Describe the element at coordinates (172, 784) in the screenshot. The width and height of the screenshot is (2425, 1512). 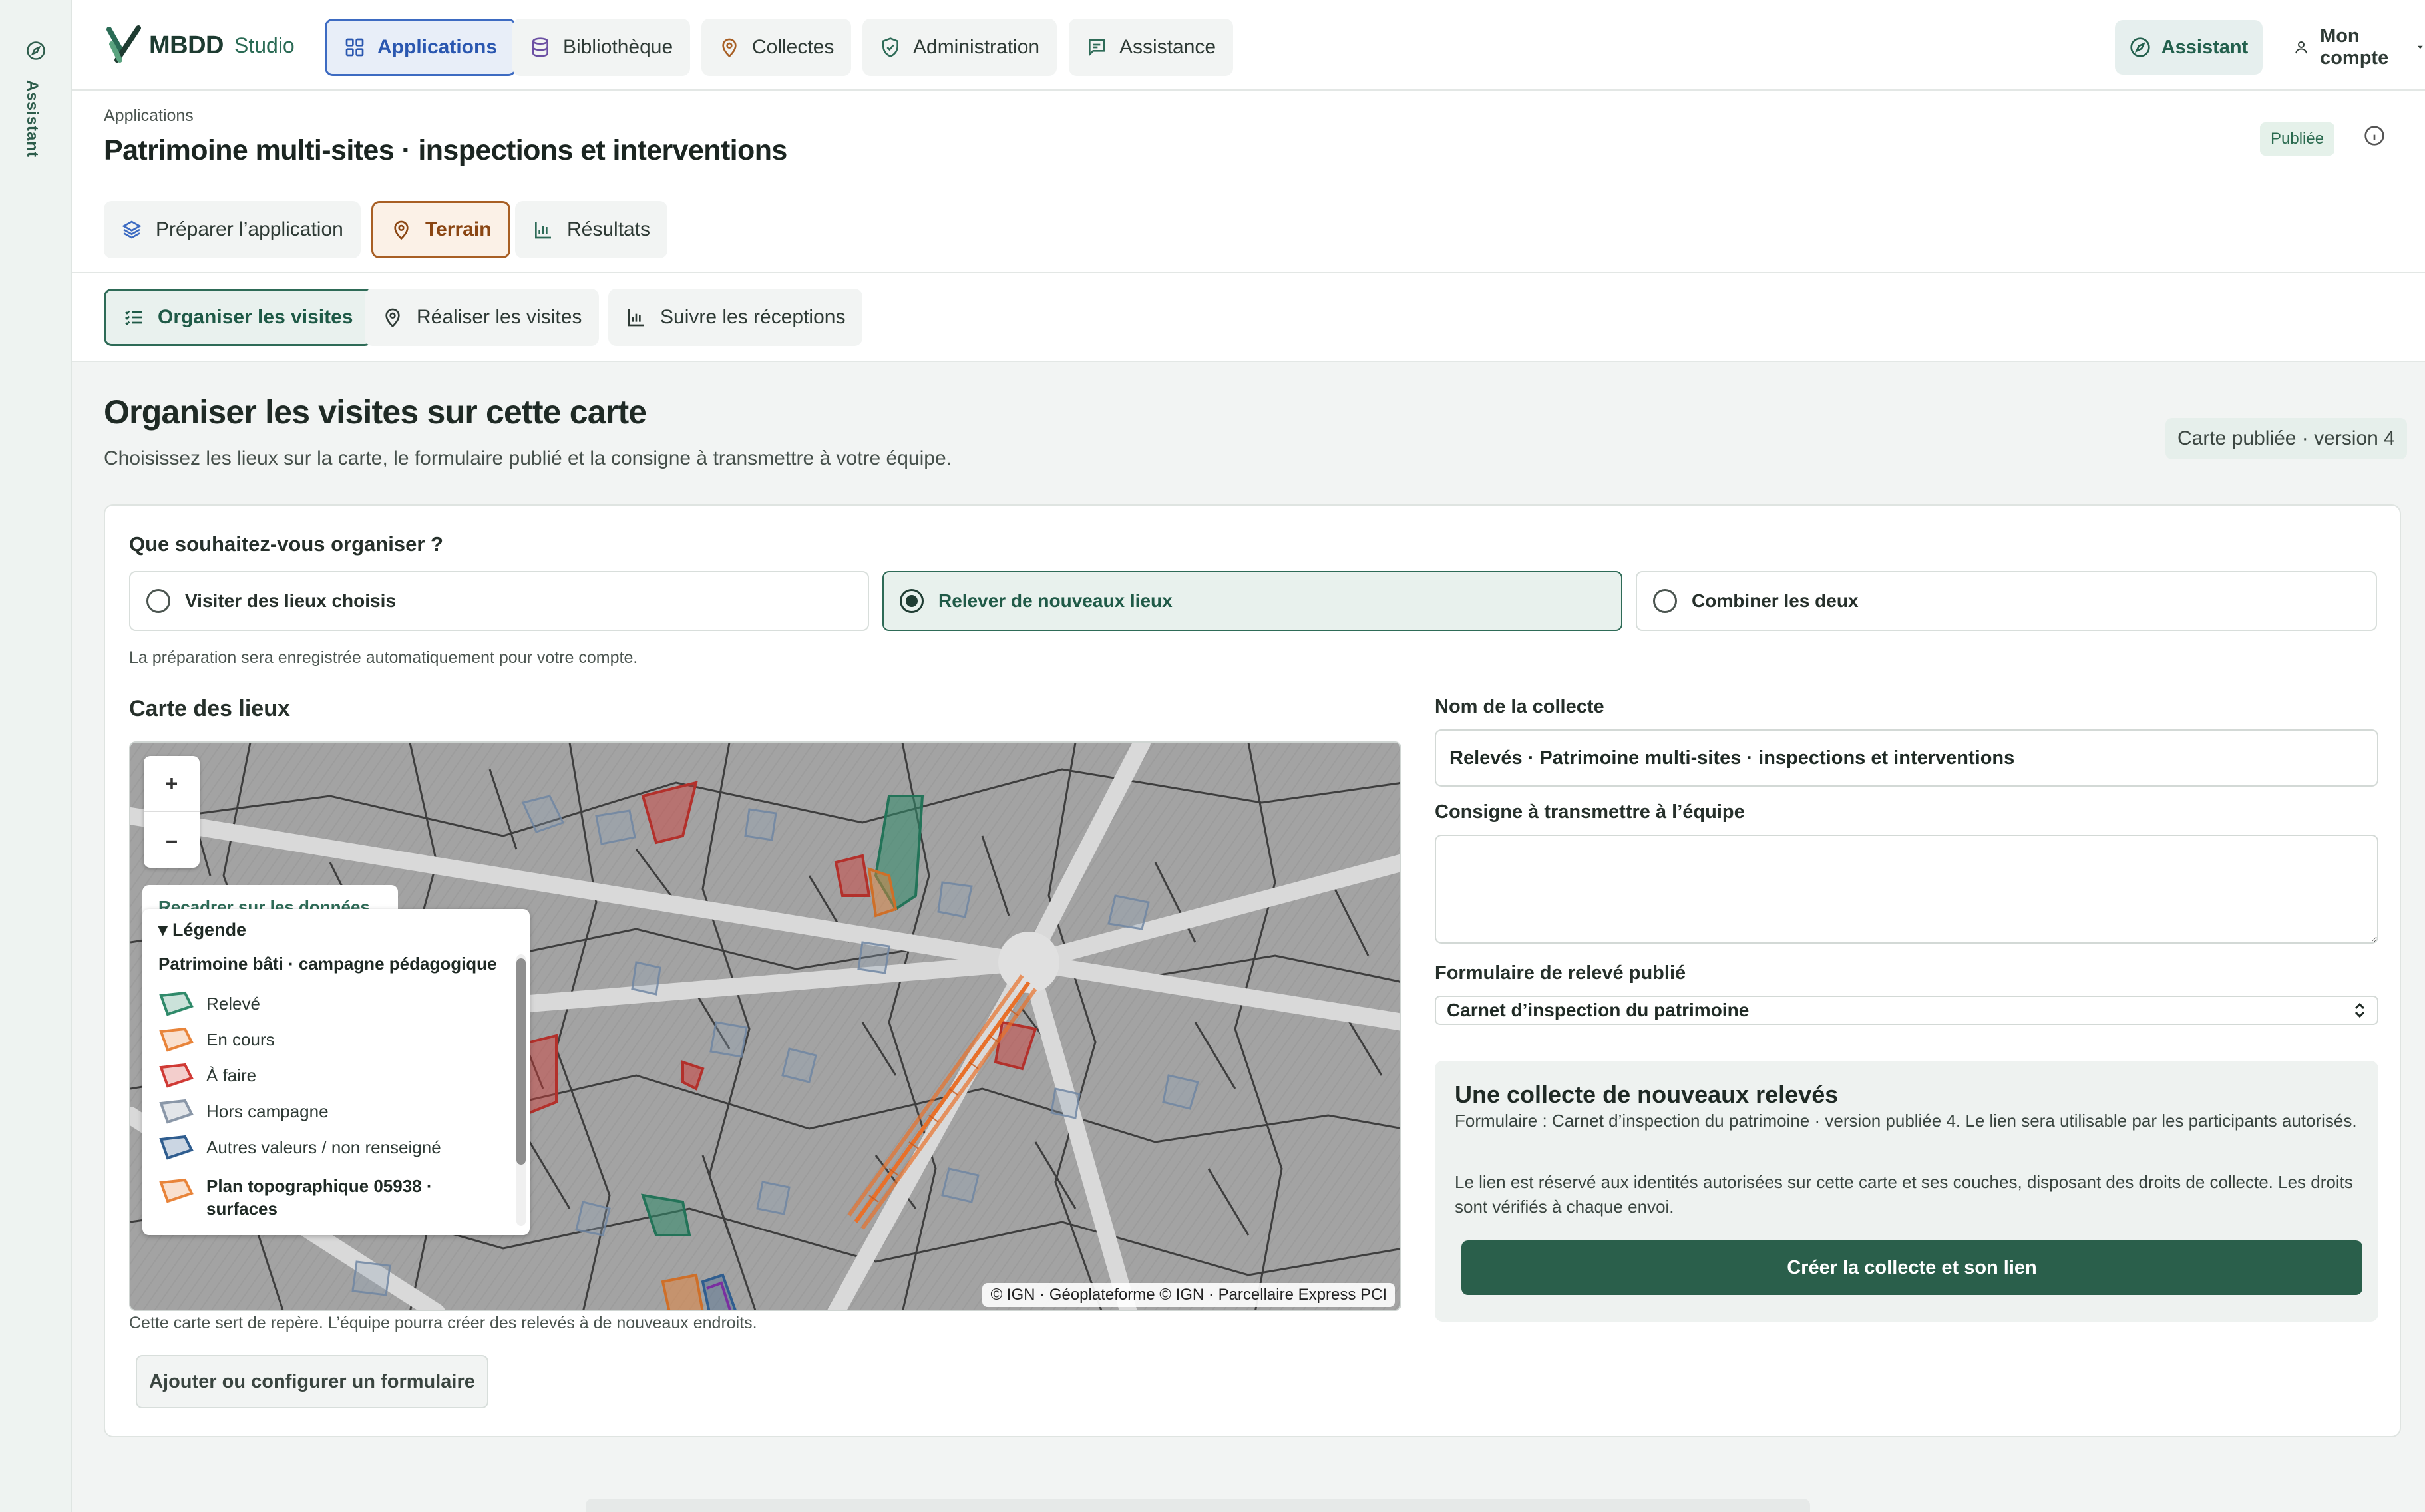
I see `zoom-in-button: +` at that location.